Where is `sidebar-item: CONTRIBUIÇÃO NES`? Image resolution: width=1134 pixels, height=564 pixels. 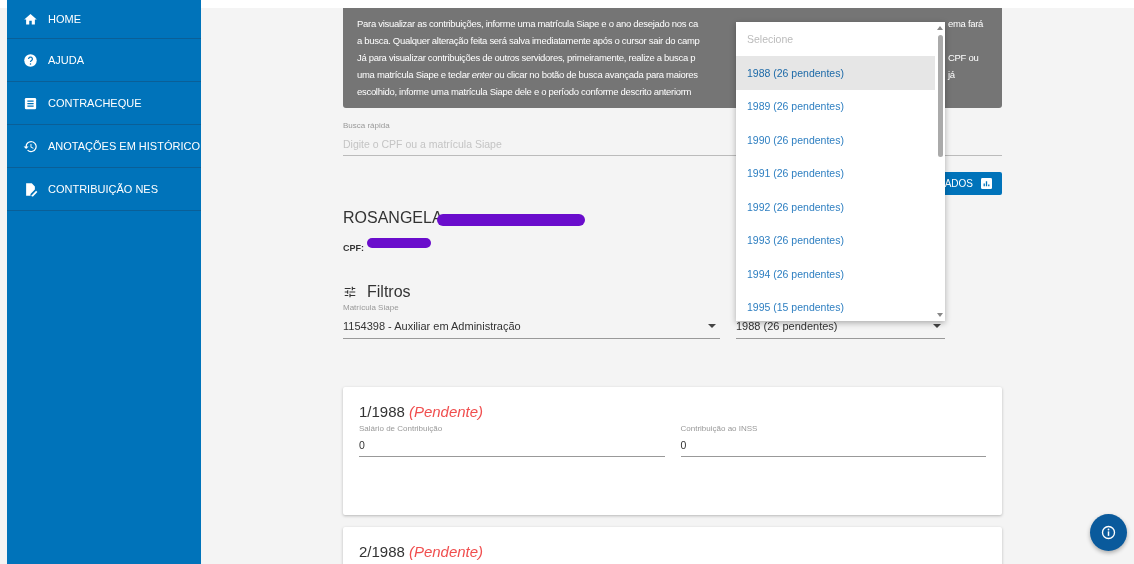
sidebar-item: CONTRIBUIÇÃO NES is located at coordinates (104, 189).